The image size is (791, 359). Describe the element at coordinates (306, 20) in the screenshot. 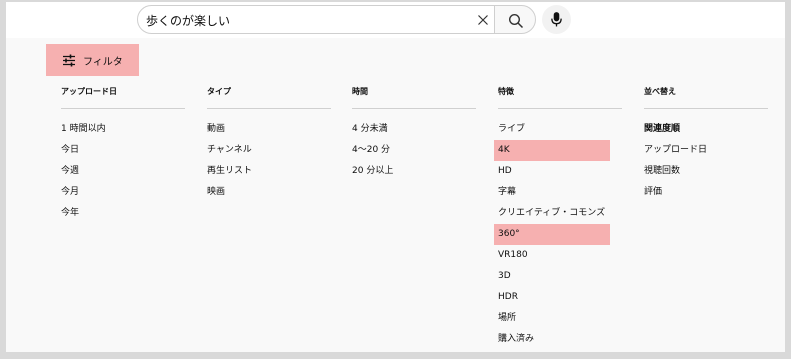

I see `search-input` at that location.